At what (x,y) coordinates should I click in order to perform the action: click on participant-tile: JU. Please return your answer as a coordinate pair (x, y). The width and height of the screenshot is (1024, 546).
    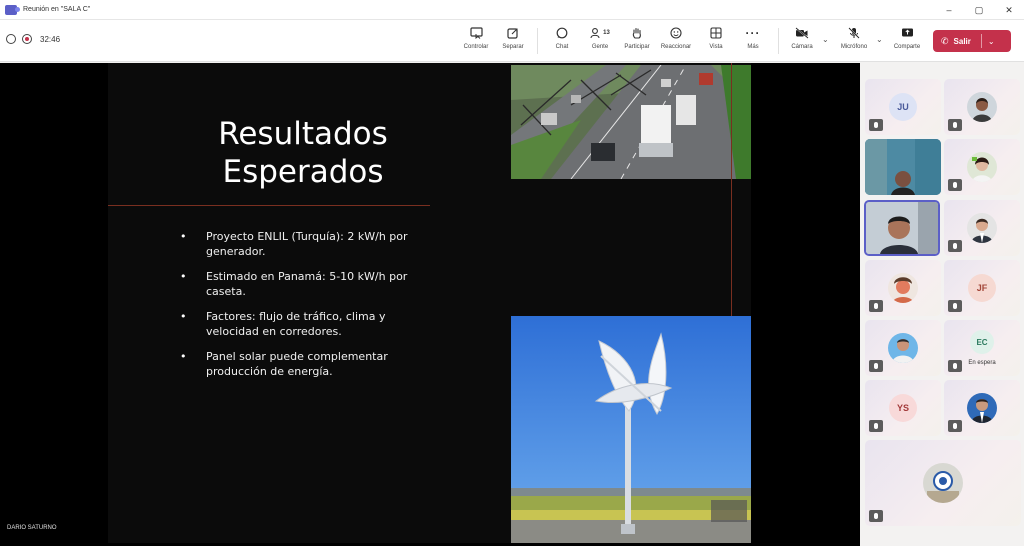
    Looking at the image, I should click on (903, 107).